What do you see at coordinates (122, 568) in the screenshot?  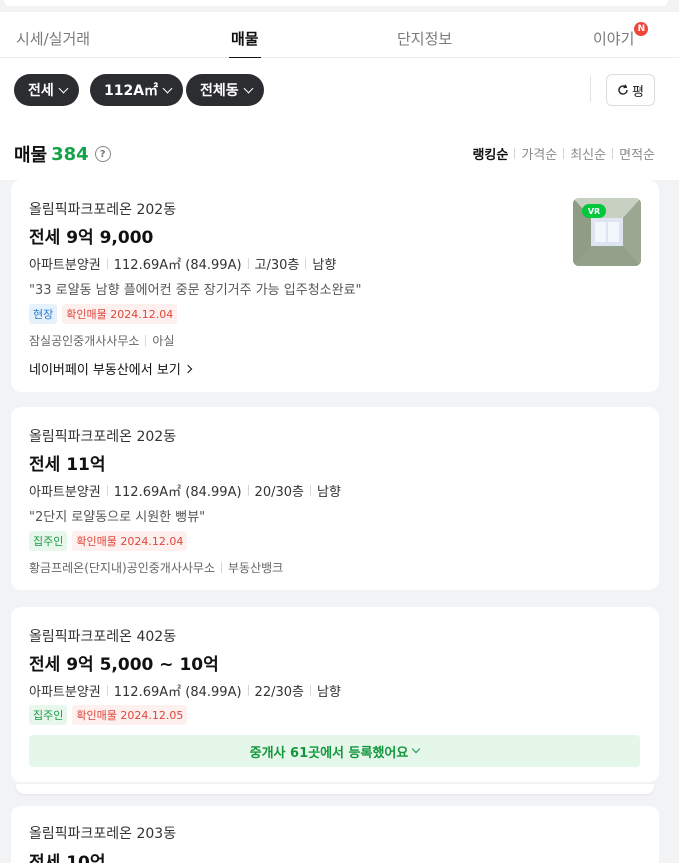 I see `agent-name: 황금프레온(단지내)공인중개사사무소` at bounding box center [122, 568].